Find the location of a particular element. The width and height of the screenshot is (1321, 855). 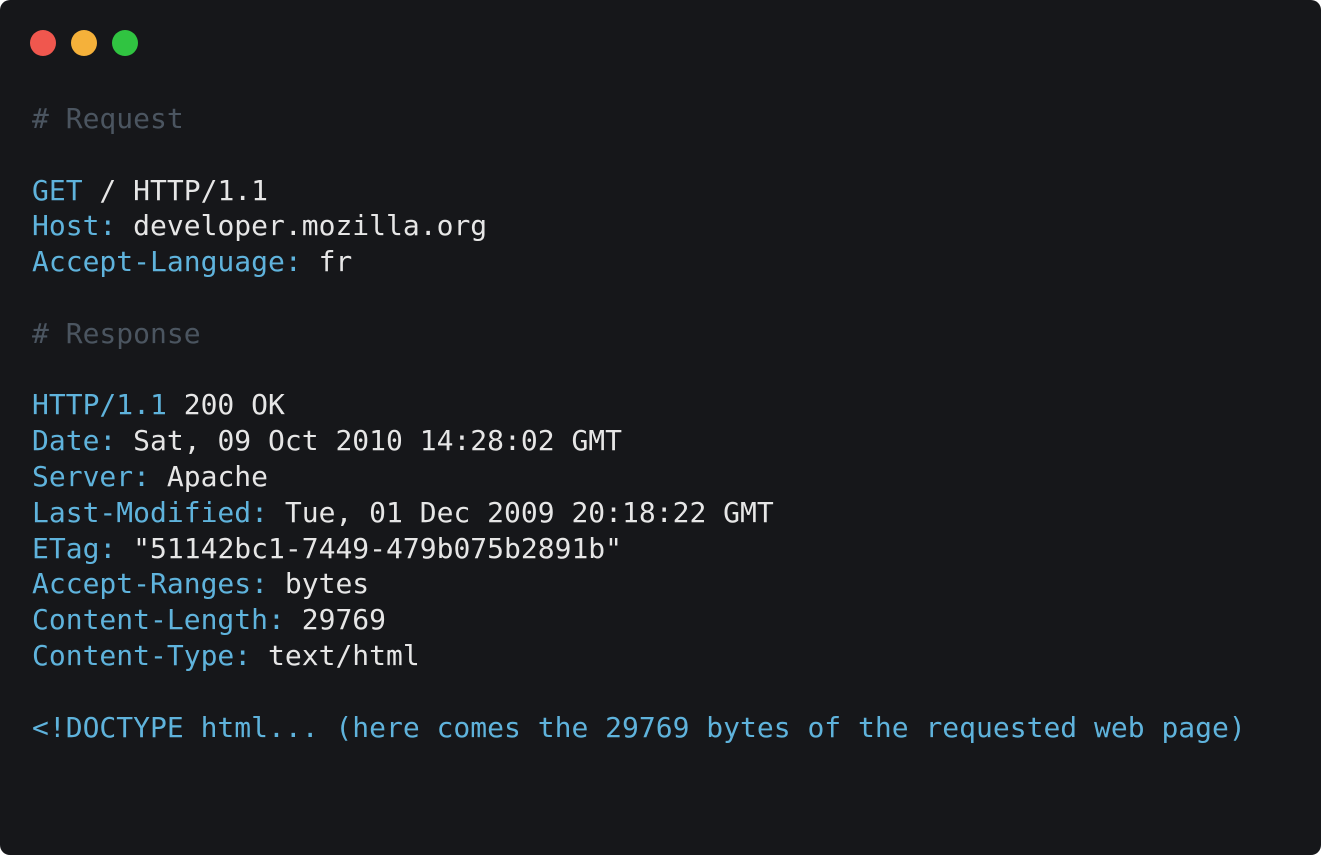

header-value: Apache is located at coordinates (209, 476).